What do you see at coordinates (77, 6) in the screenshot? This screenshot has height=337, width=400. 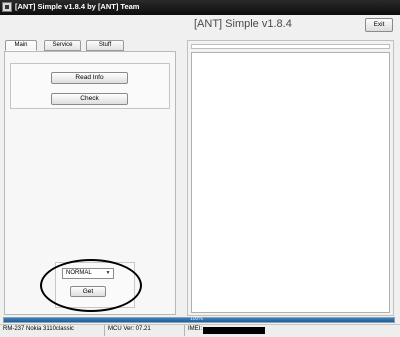 I see `window-title: [ANT] Simple v1.8.4 by [ANT] Team` at bounding box center [77, 6].